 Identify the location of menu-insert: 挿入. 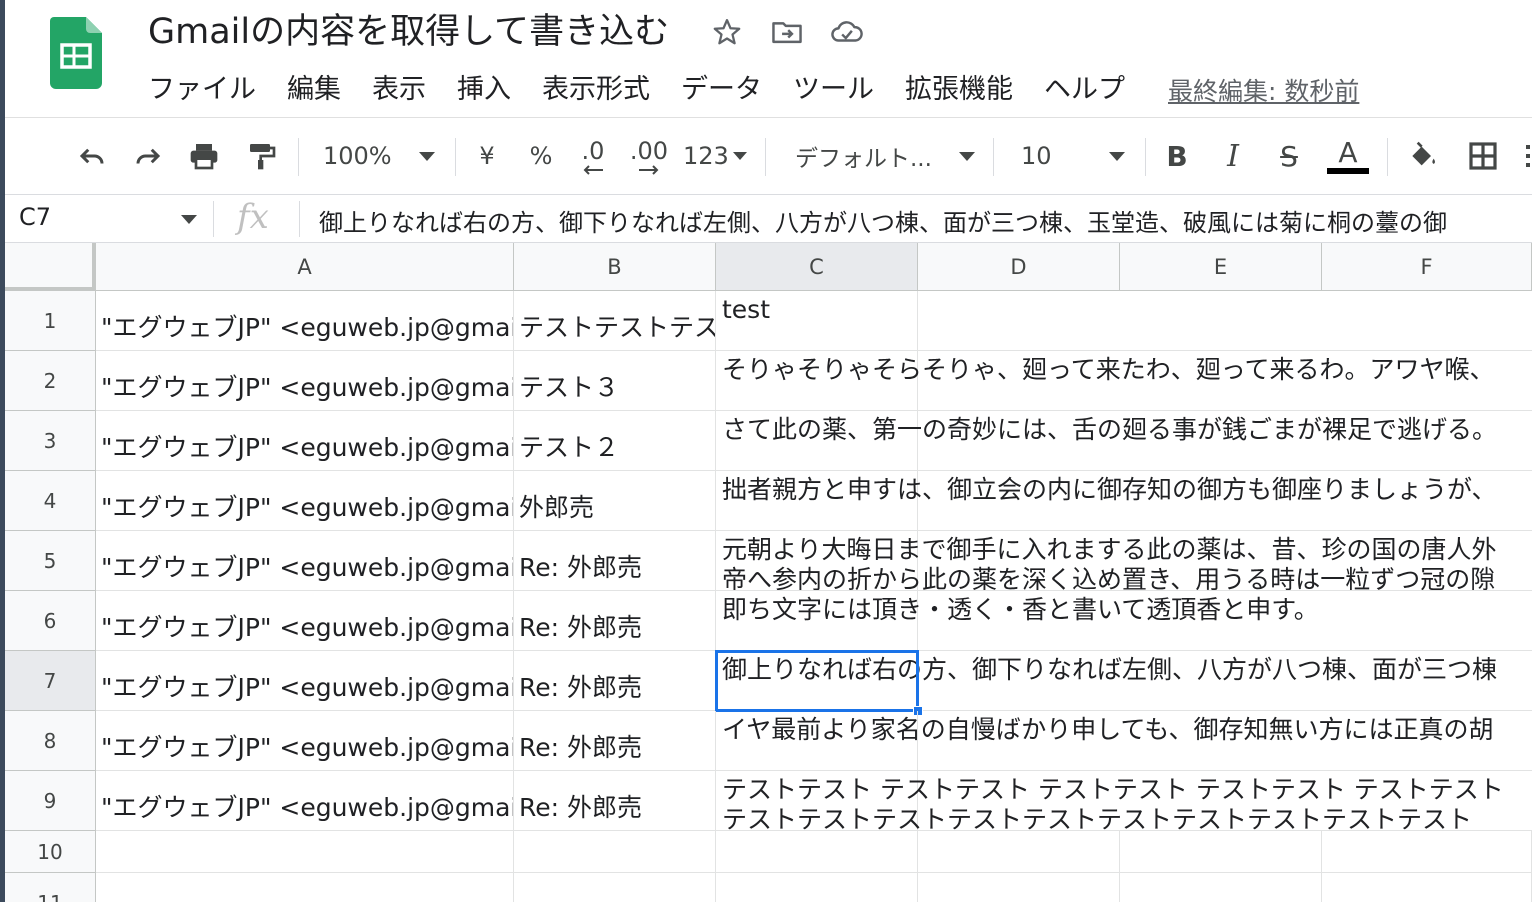
(484, 90).